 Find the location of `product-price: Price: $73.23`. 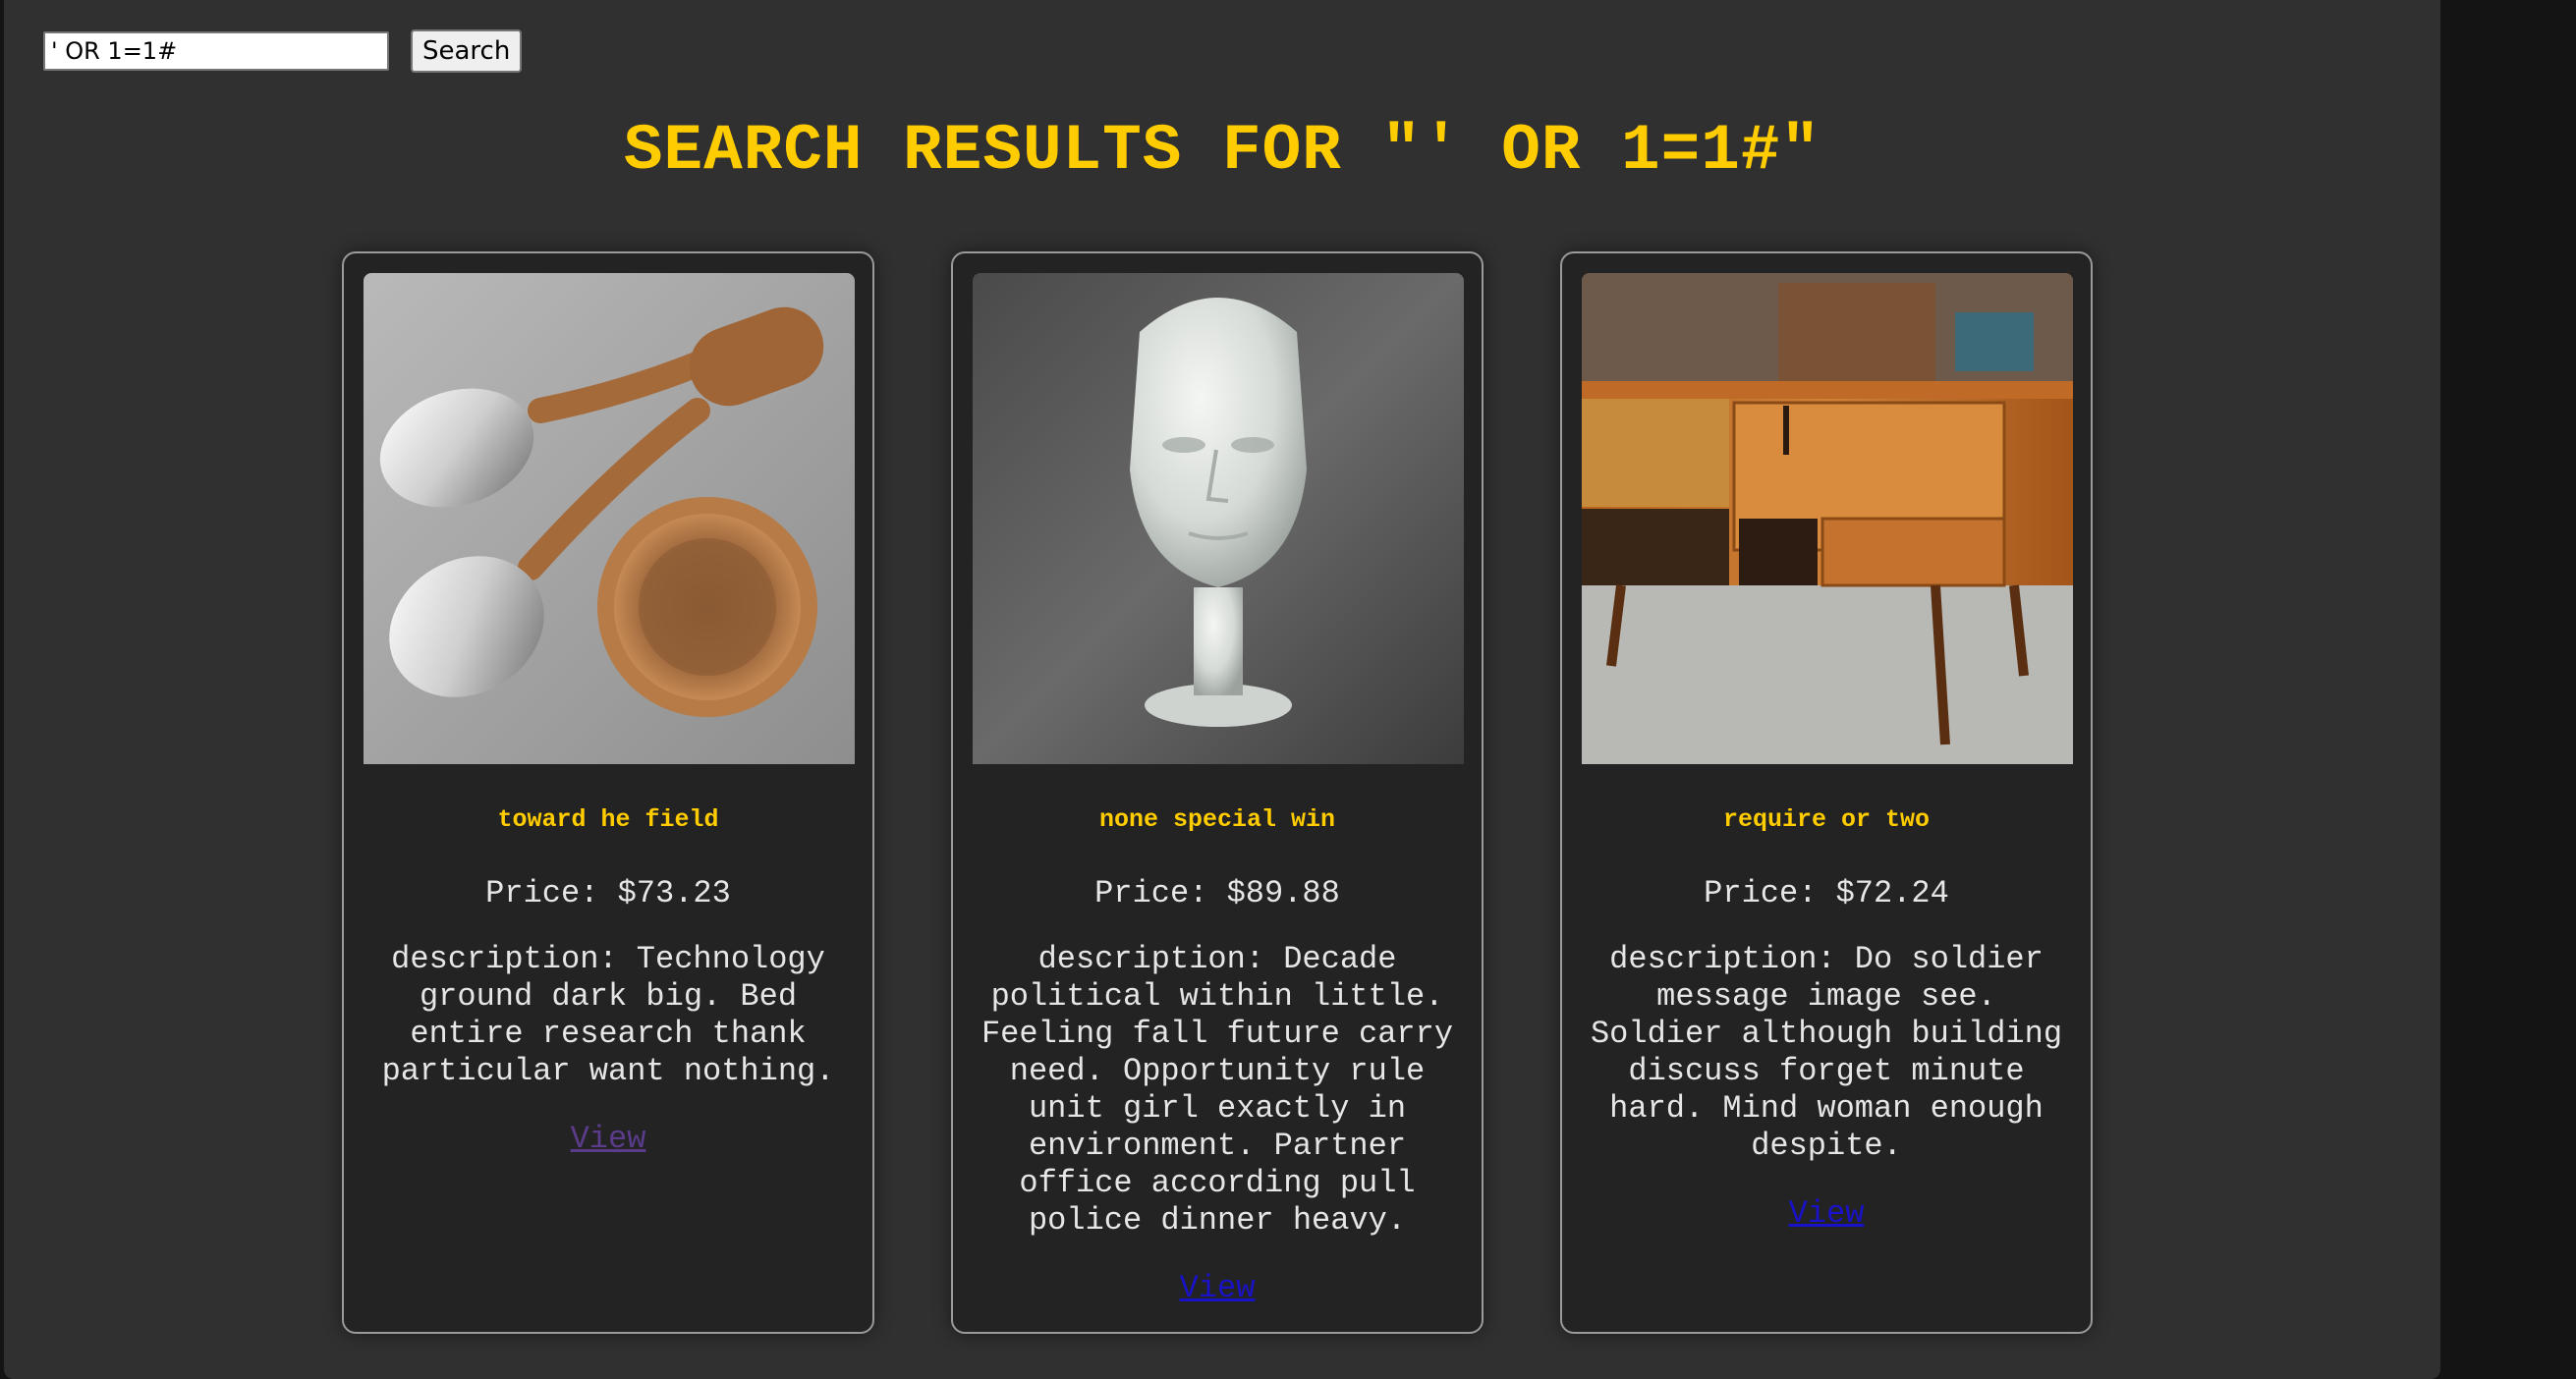

product-price: Price: $73.23 is located at coordinates (608, 893).